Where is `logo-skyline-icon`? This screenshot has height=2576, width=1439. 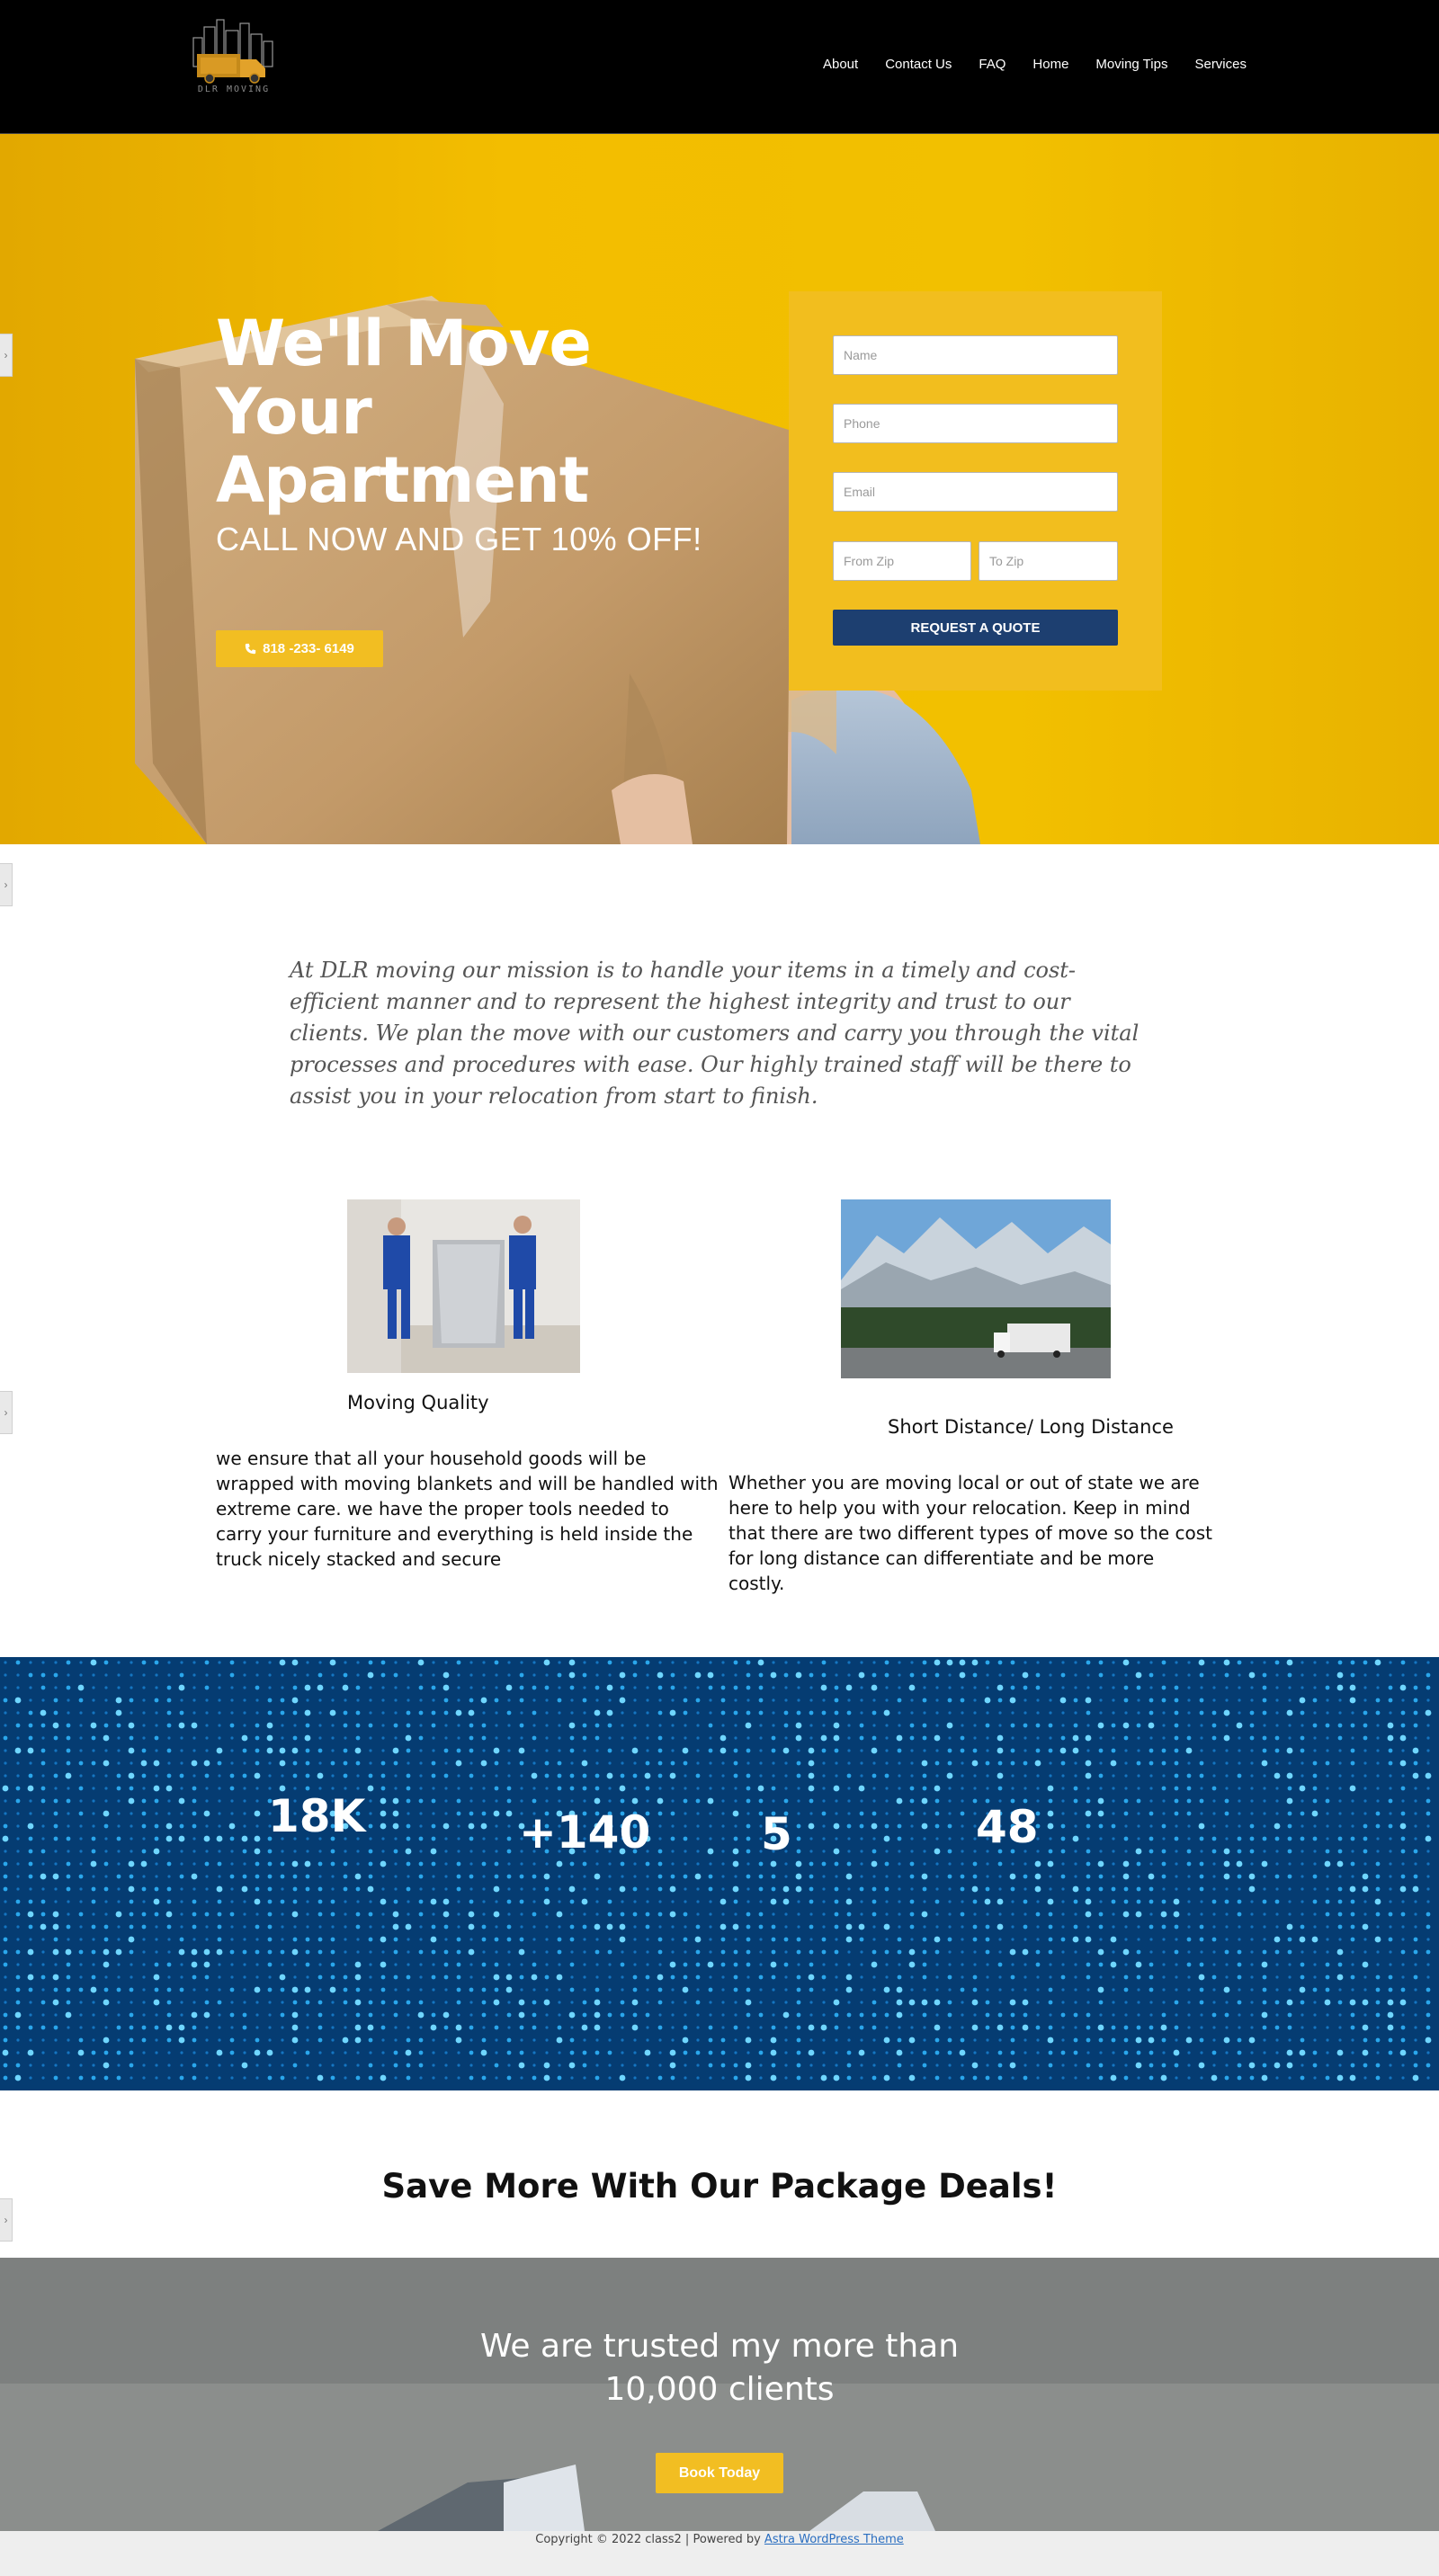
logo-skyline-icon is located at coordinates (233, 51).